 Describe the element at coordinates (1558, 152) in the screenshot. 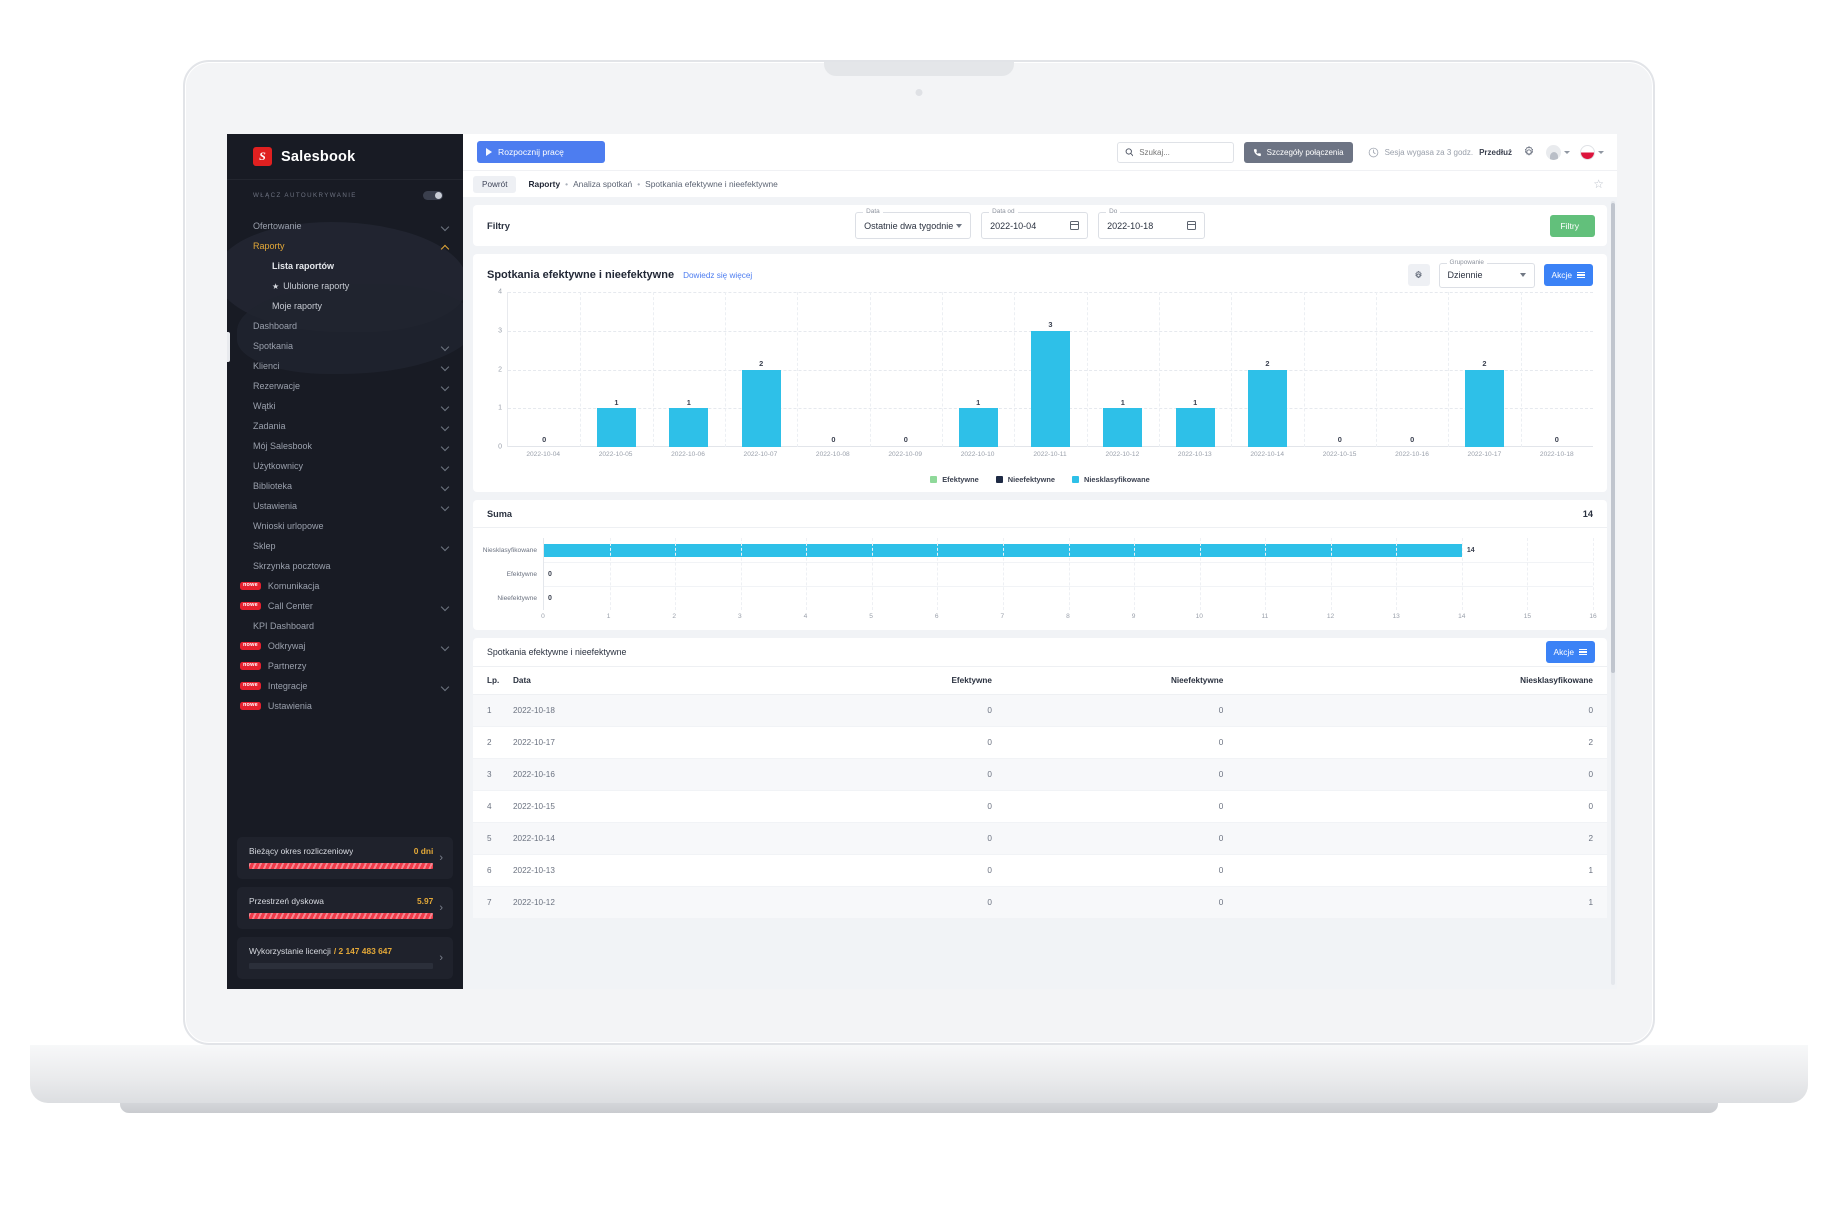

I see `user-avatar-menu` at that location.